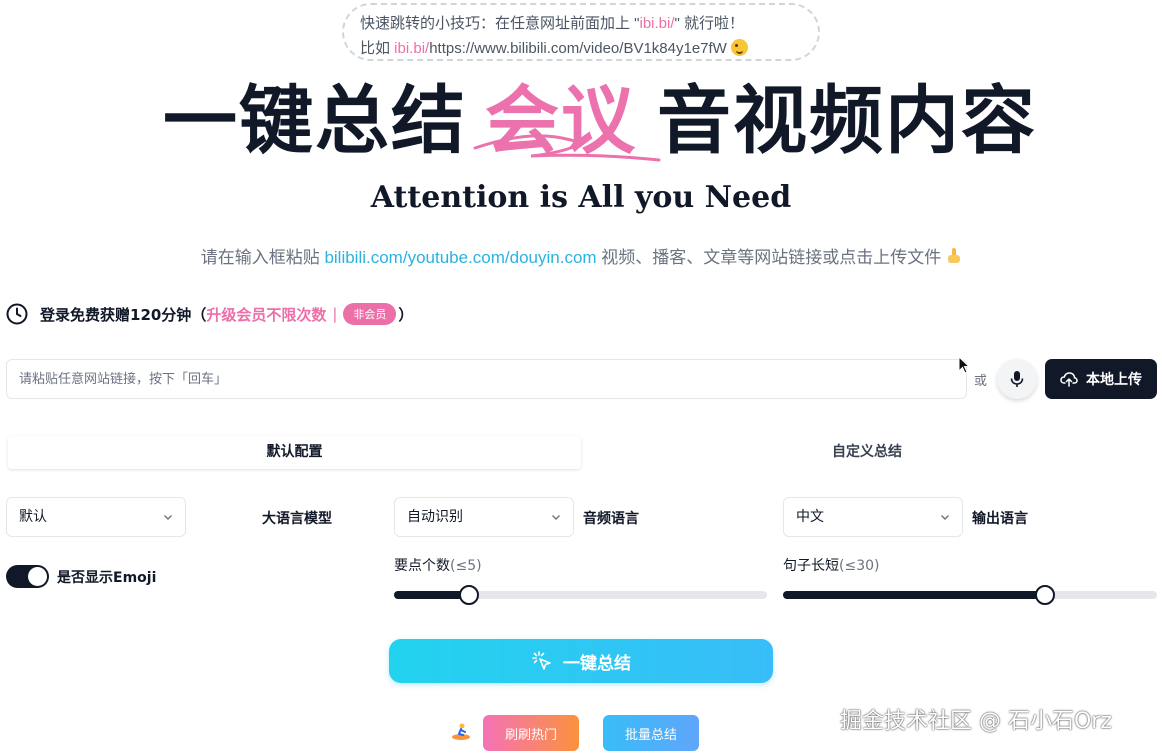  I want to click on sentence-hint: (≤30), so click(859, 566).